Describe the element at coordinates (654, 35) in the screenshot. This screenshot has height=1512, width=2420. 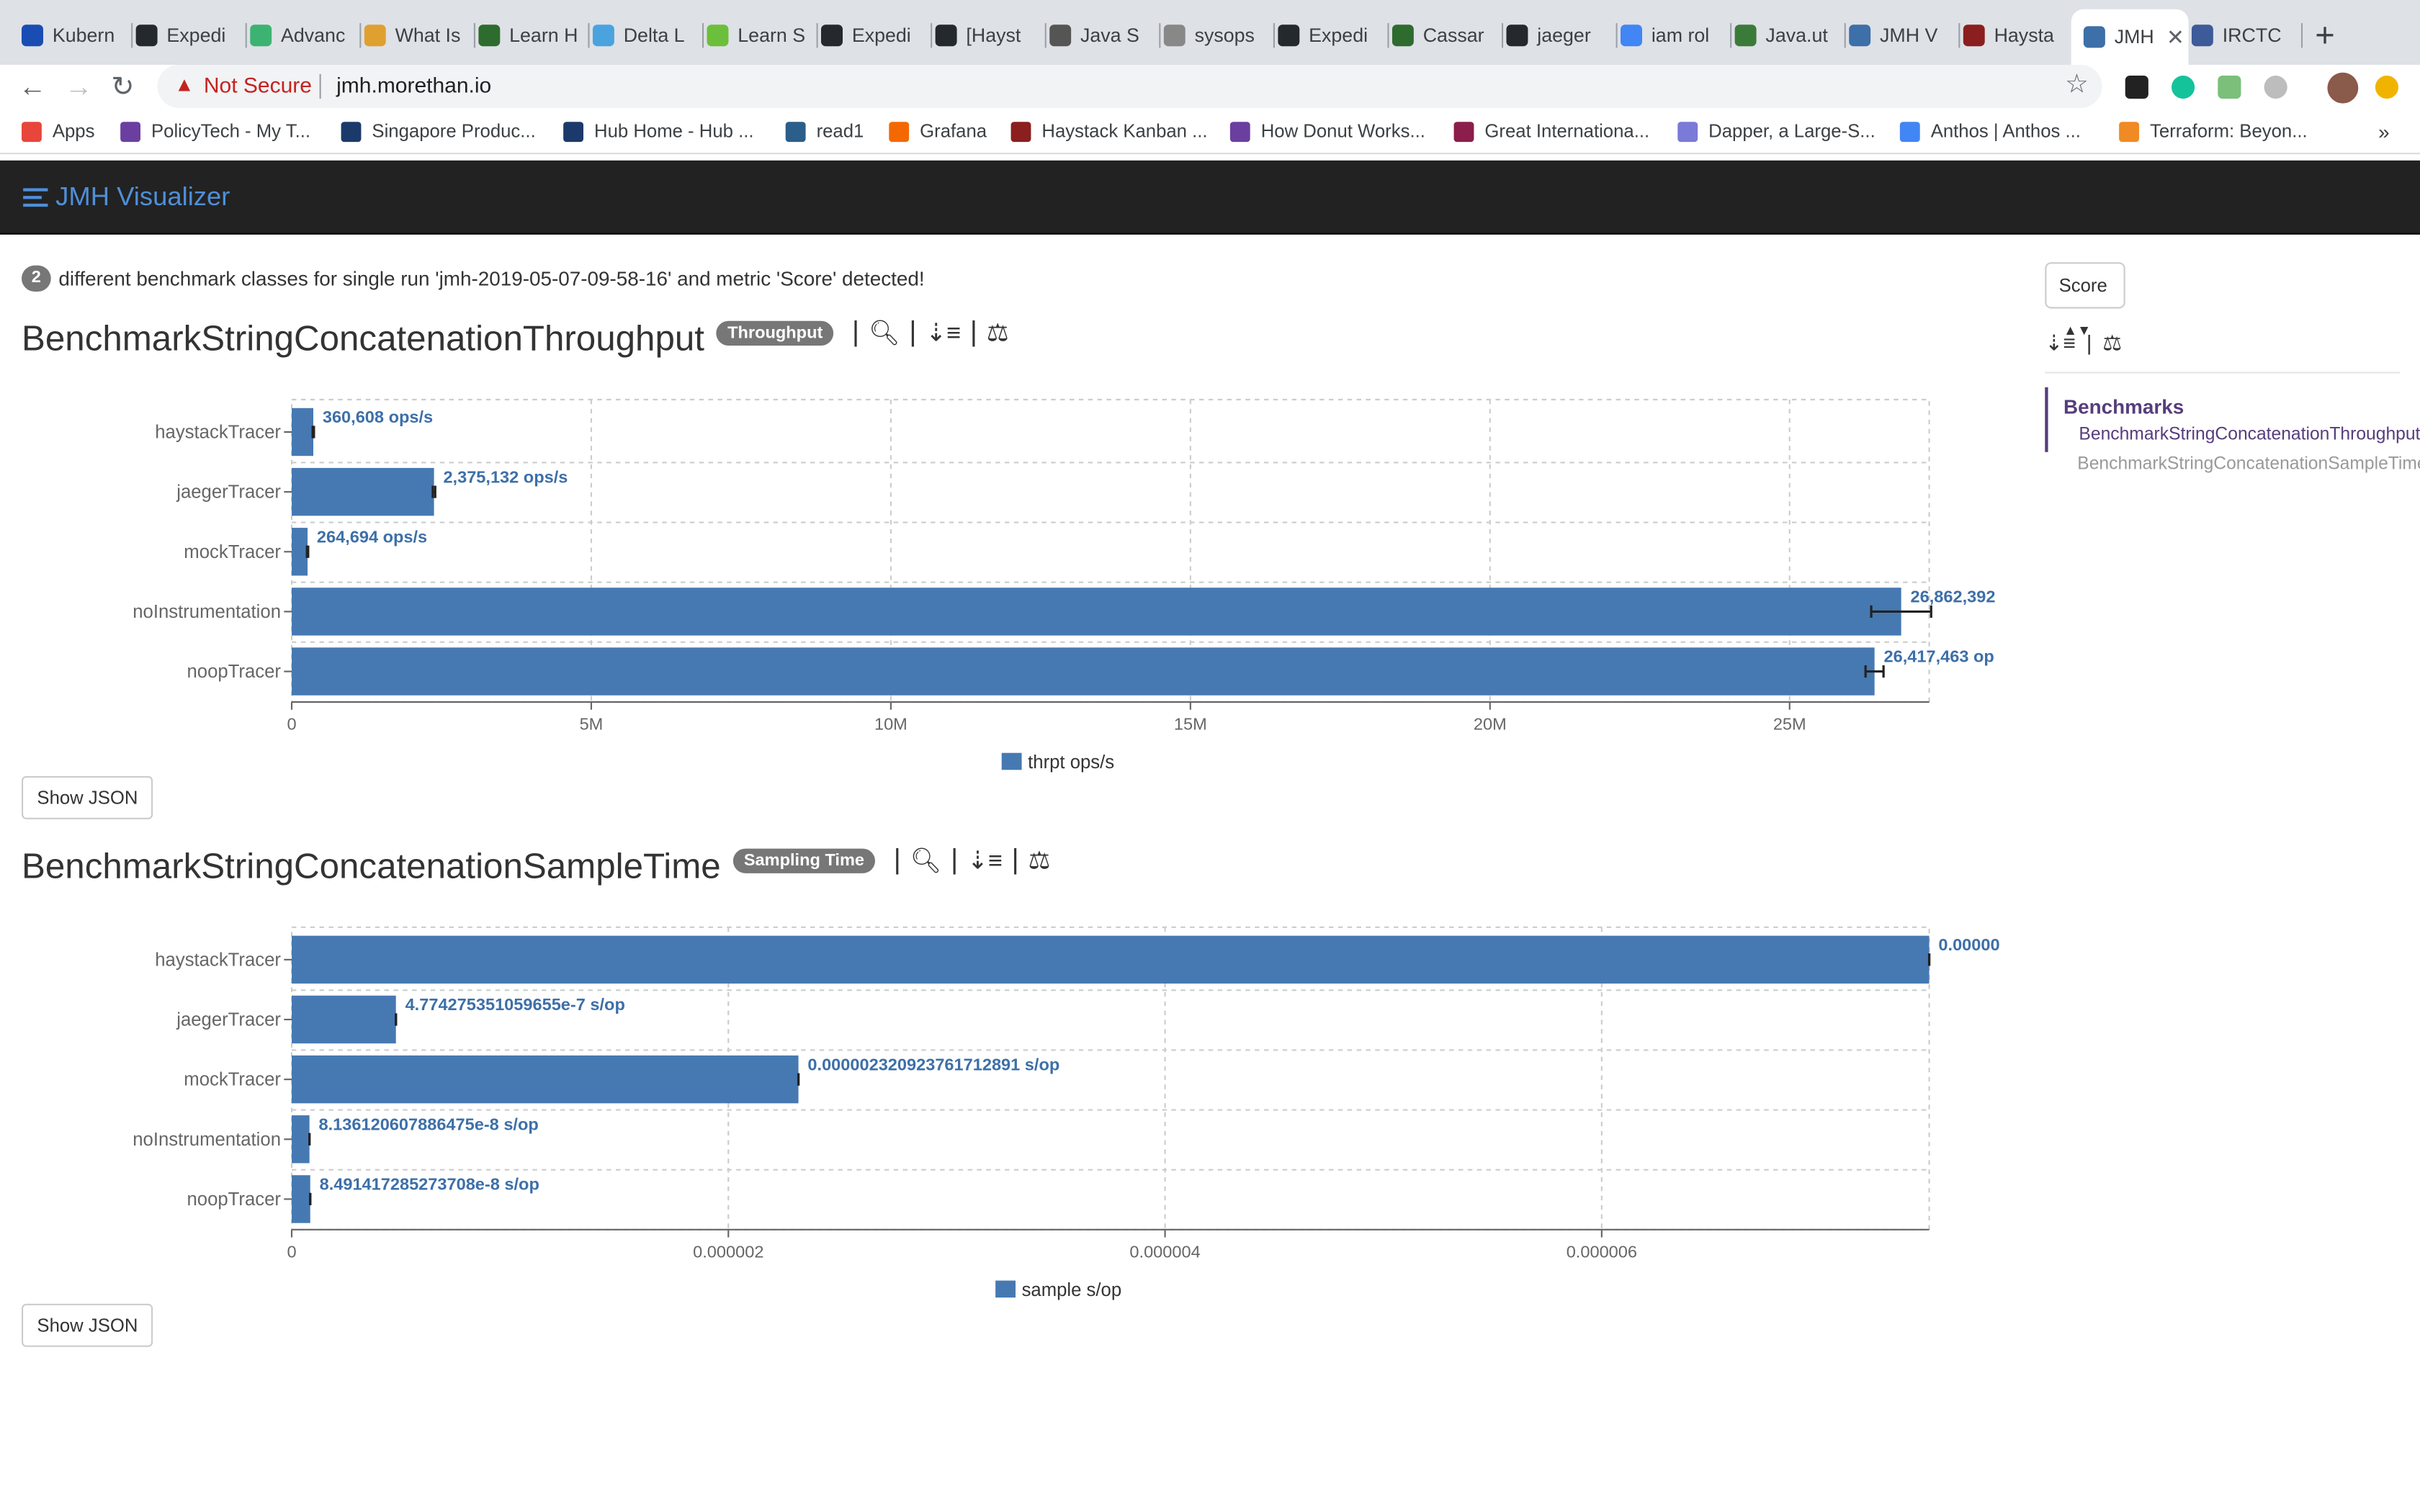
I see `tab-label: Delta L` at that location.